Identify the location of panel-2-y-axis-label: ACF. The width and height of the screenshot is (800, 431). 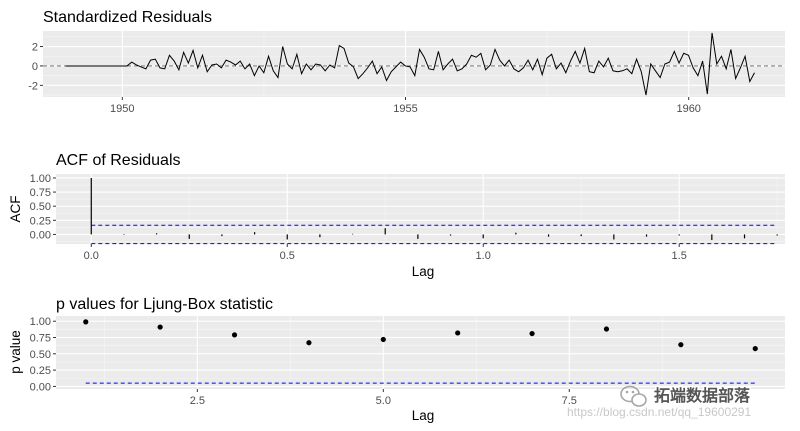
(15, 209).